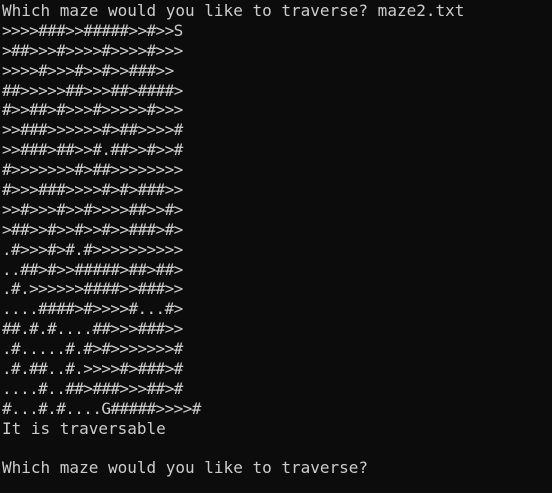 This screenshot has width=552, height=493. Describe the element at coordinates (88, 70) in the screenshot. I see `maze-row: >>>>#>>>#>>#>>###>>` at that location.